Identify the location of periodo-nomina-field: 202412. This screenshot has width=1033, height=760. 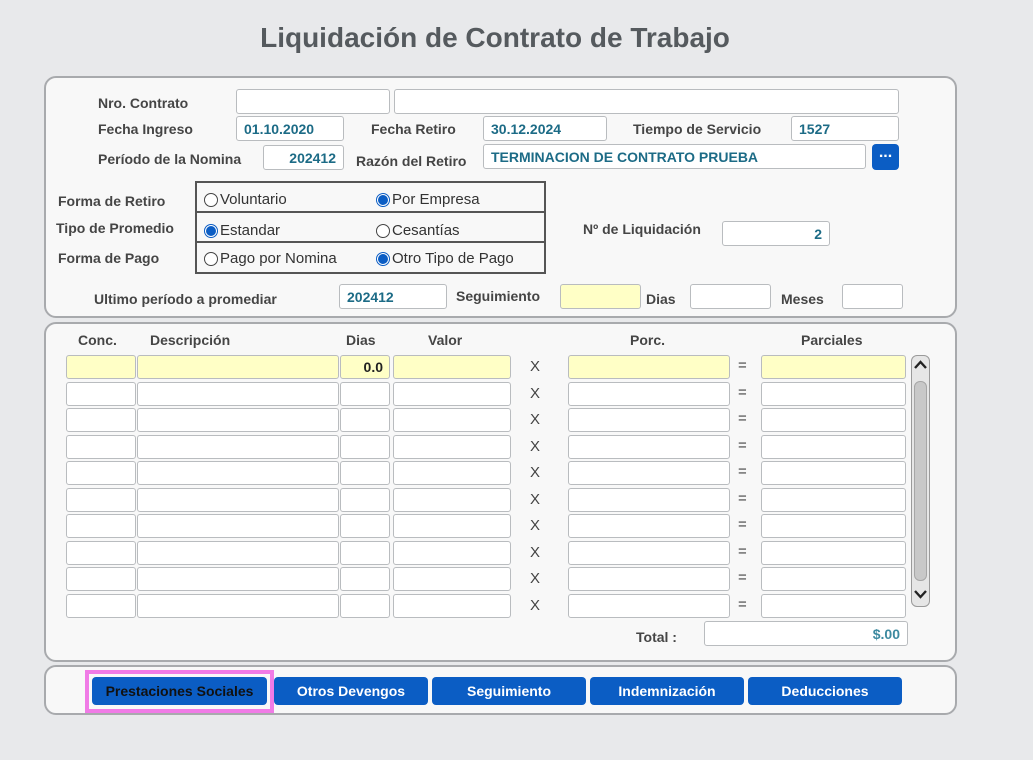
(303, 157).